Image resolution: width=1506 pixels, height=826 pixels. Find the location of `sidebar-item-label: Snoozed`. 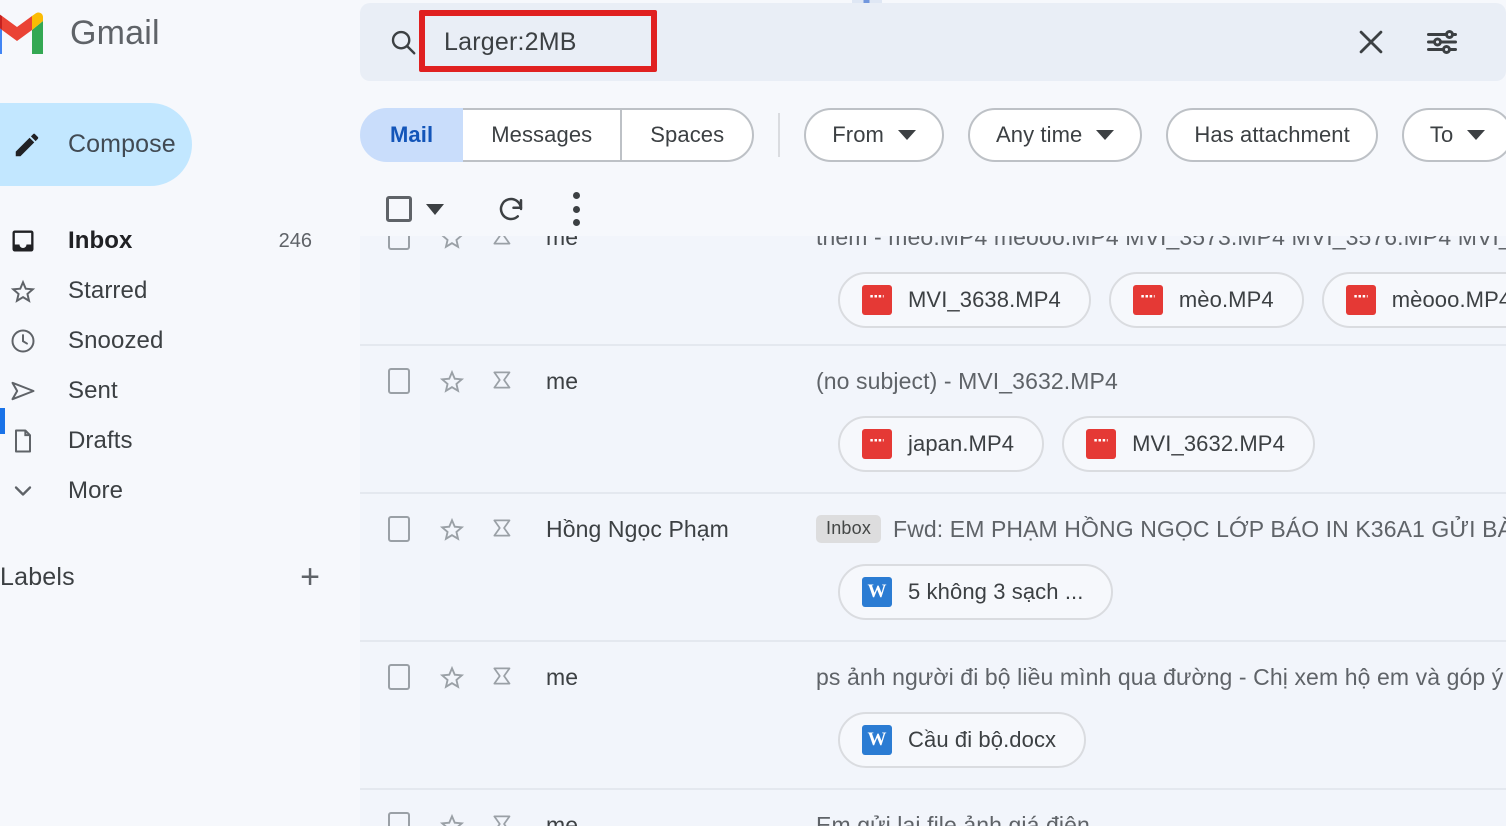

sidebar-item-label: Snoozed is located at coordinates (116, 340).